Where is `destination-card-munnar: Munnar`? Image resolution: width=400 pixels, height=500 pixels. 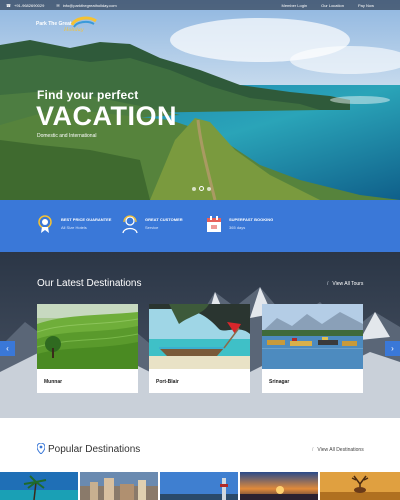
destination-card-munnar: Munnar is located at coordinates (87, 348).